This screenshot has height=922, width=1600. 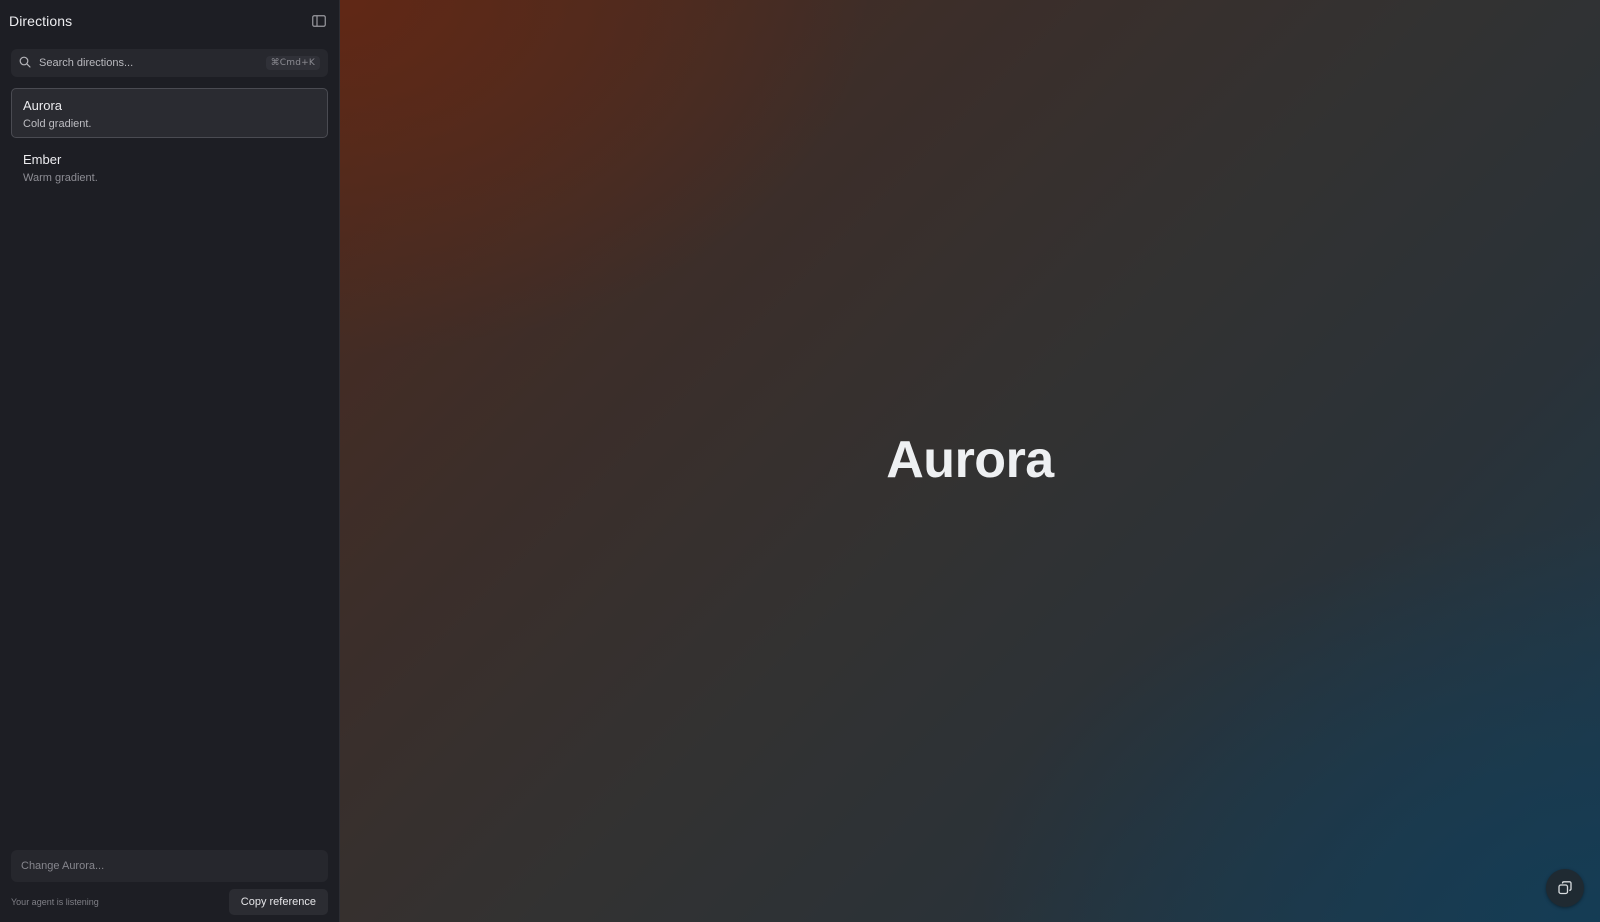 I want to click on shortcut-hint: ⌘Cmd+K, so click(x=292, y=63).